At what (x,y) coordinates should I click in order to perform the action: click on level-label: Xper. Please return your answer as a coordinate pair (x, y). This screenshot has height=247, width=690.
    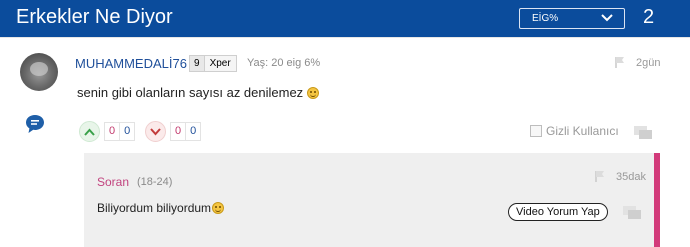
    Looking at the image, I should click on (220, 63).